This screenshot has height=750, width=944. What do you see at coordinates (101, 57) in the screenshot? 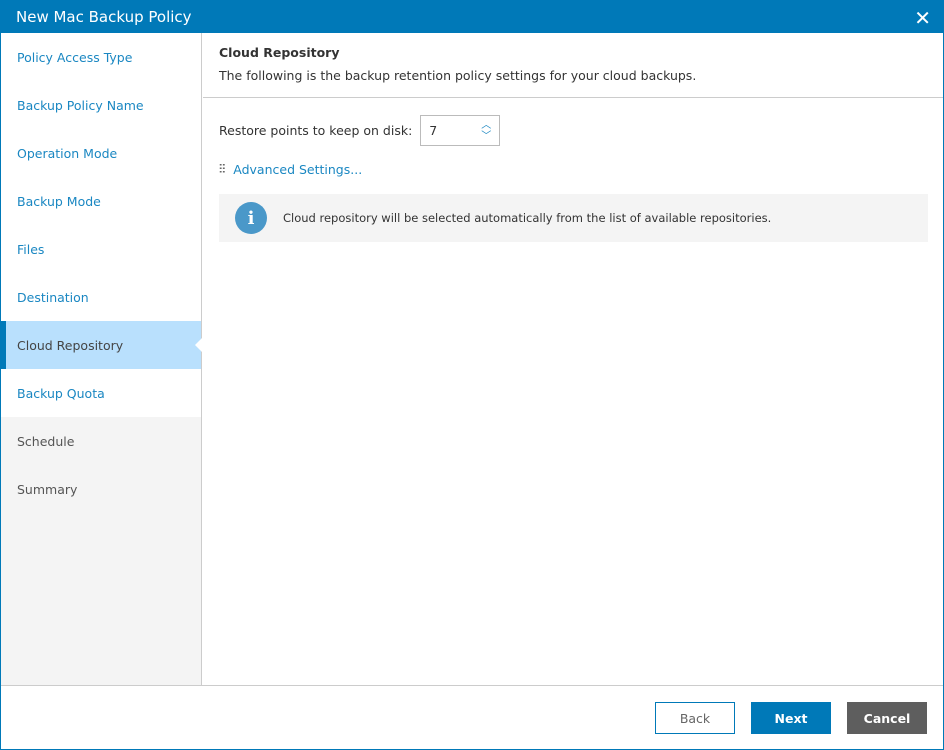
I see `step-policy-access-type: Policy Access Type` at bounding box center [101, 57].